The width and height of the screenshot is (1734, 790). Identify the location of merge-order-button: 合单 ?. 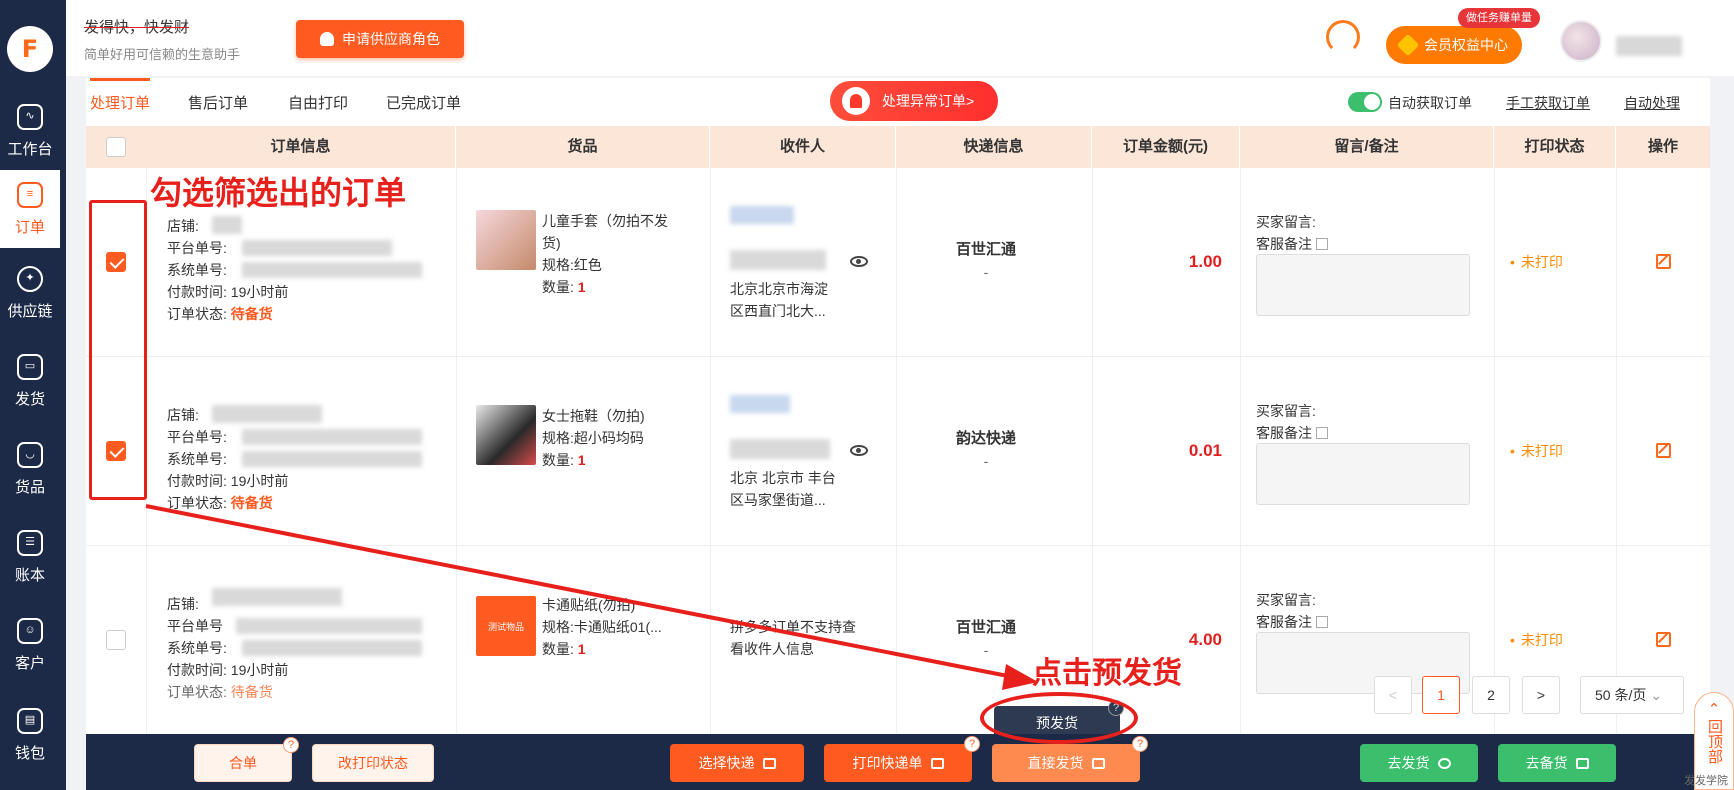
(246, 759).